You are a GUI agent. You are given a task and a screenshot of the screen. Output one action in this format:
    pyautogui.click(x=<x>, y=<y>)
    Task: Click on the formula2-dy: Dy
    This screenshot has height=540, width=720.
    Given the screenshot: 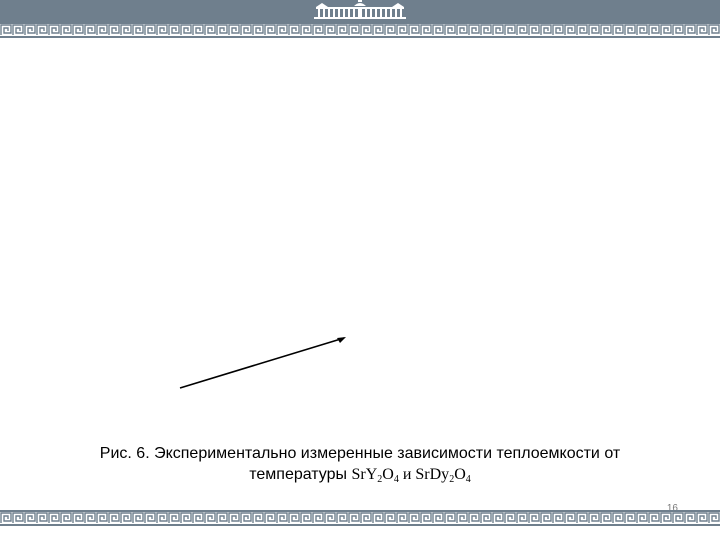 What is the action you would take?
    pyautogui.click(x=439, y=474)
    